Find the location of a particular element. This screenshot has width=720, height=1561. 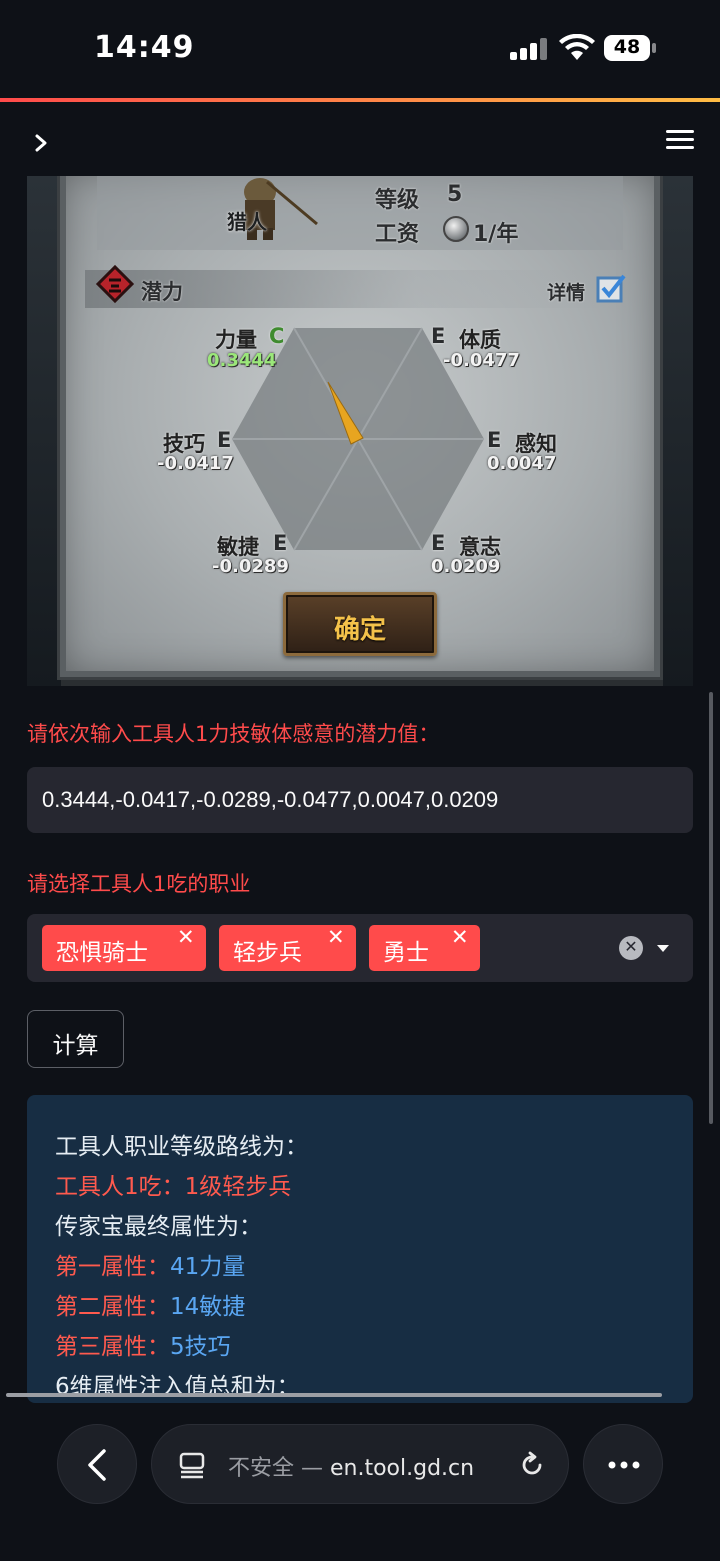

attr3-key: 第三属性： is located at coordinates (112, 1347).